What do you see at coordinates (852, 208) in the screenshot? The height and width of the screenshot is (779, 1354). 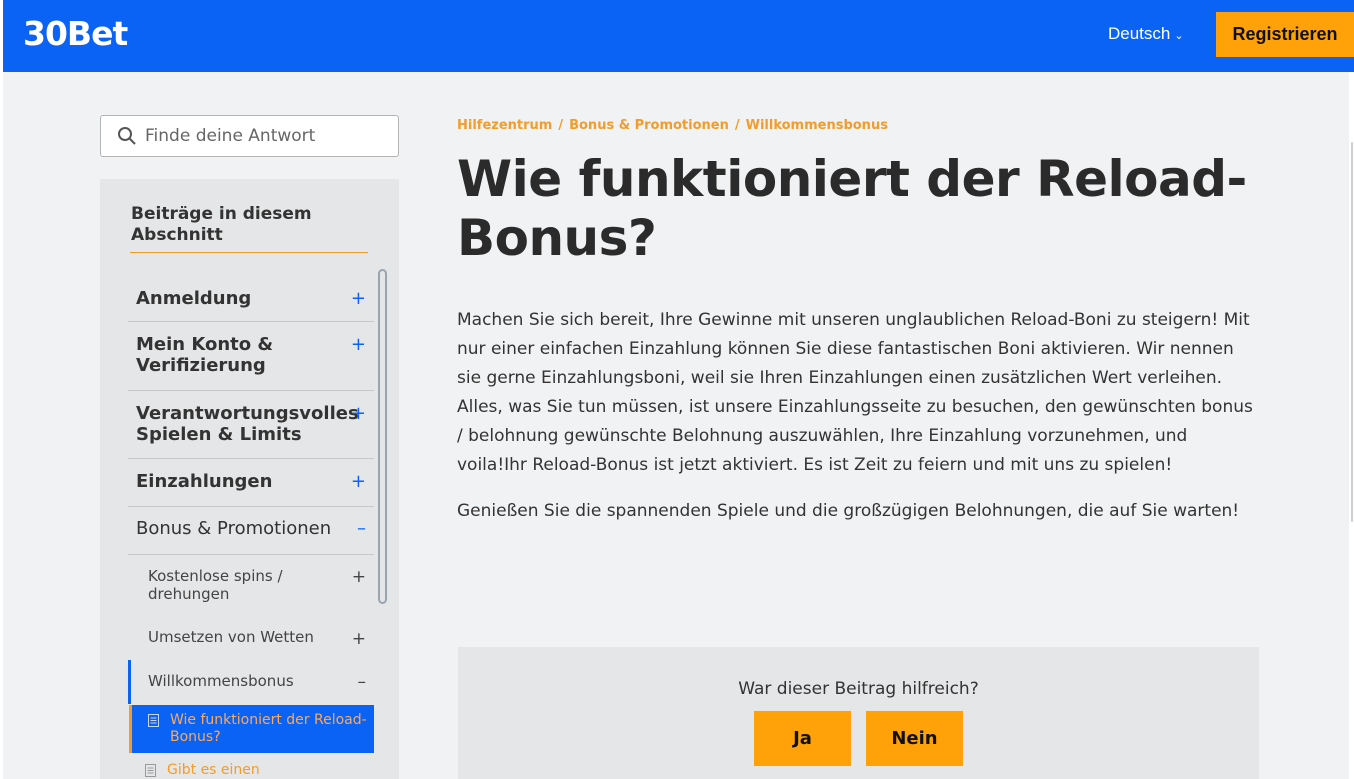 I see `article-title: Wie funktioniert der Reload-Bonus?` at bounding box center [852, 208].